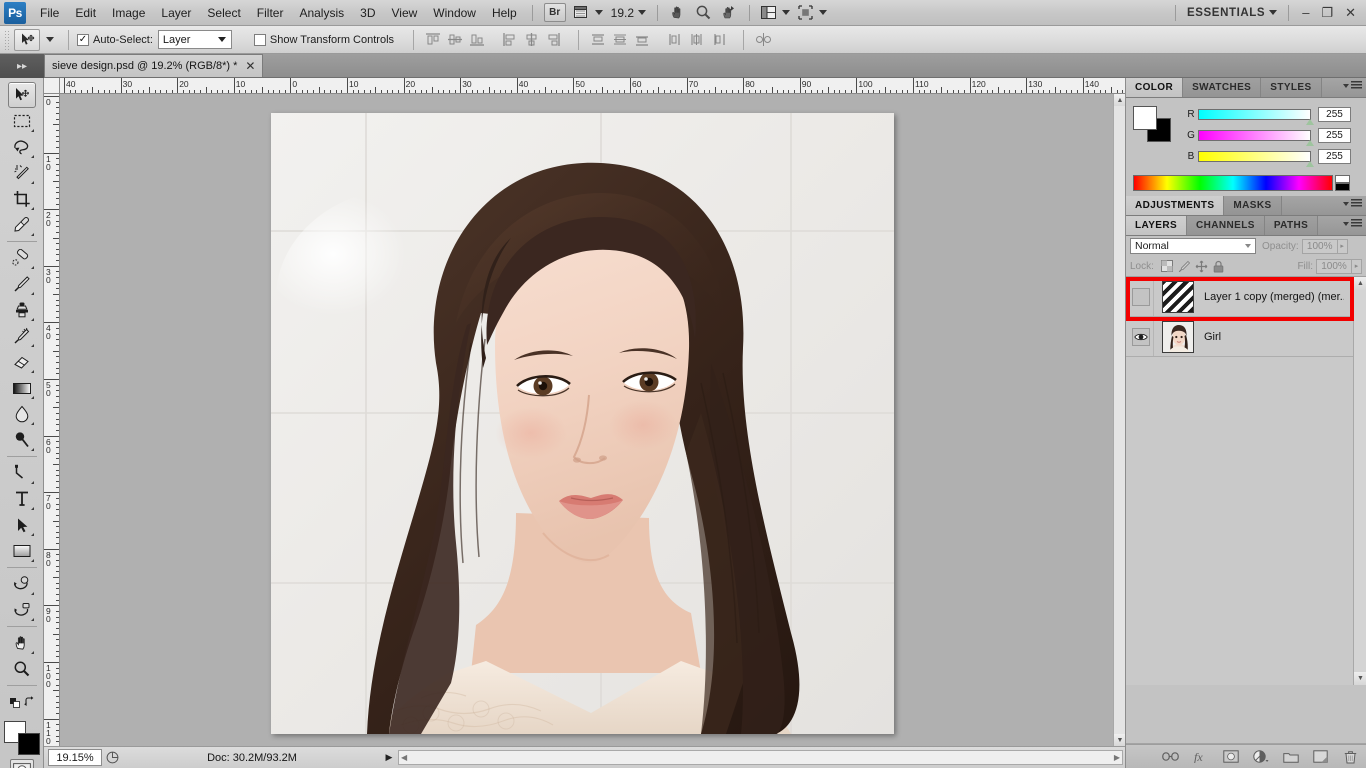 Image resolution: width=1366 pixels, height=768 pixels. Describe the element at coordinates (1291, 225) in the screenshot. I see `tab-paths: PATHS` at that location.